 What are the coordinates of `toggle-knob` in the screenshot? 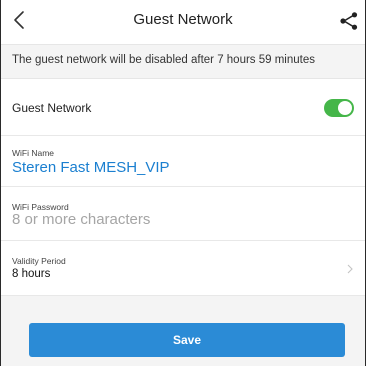 It's located at (345, 108).